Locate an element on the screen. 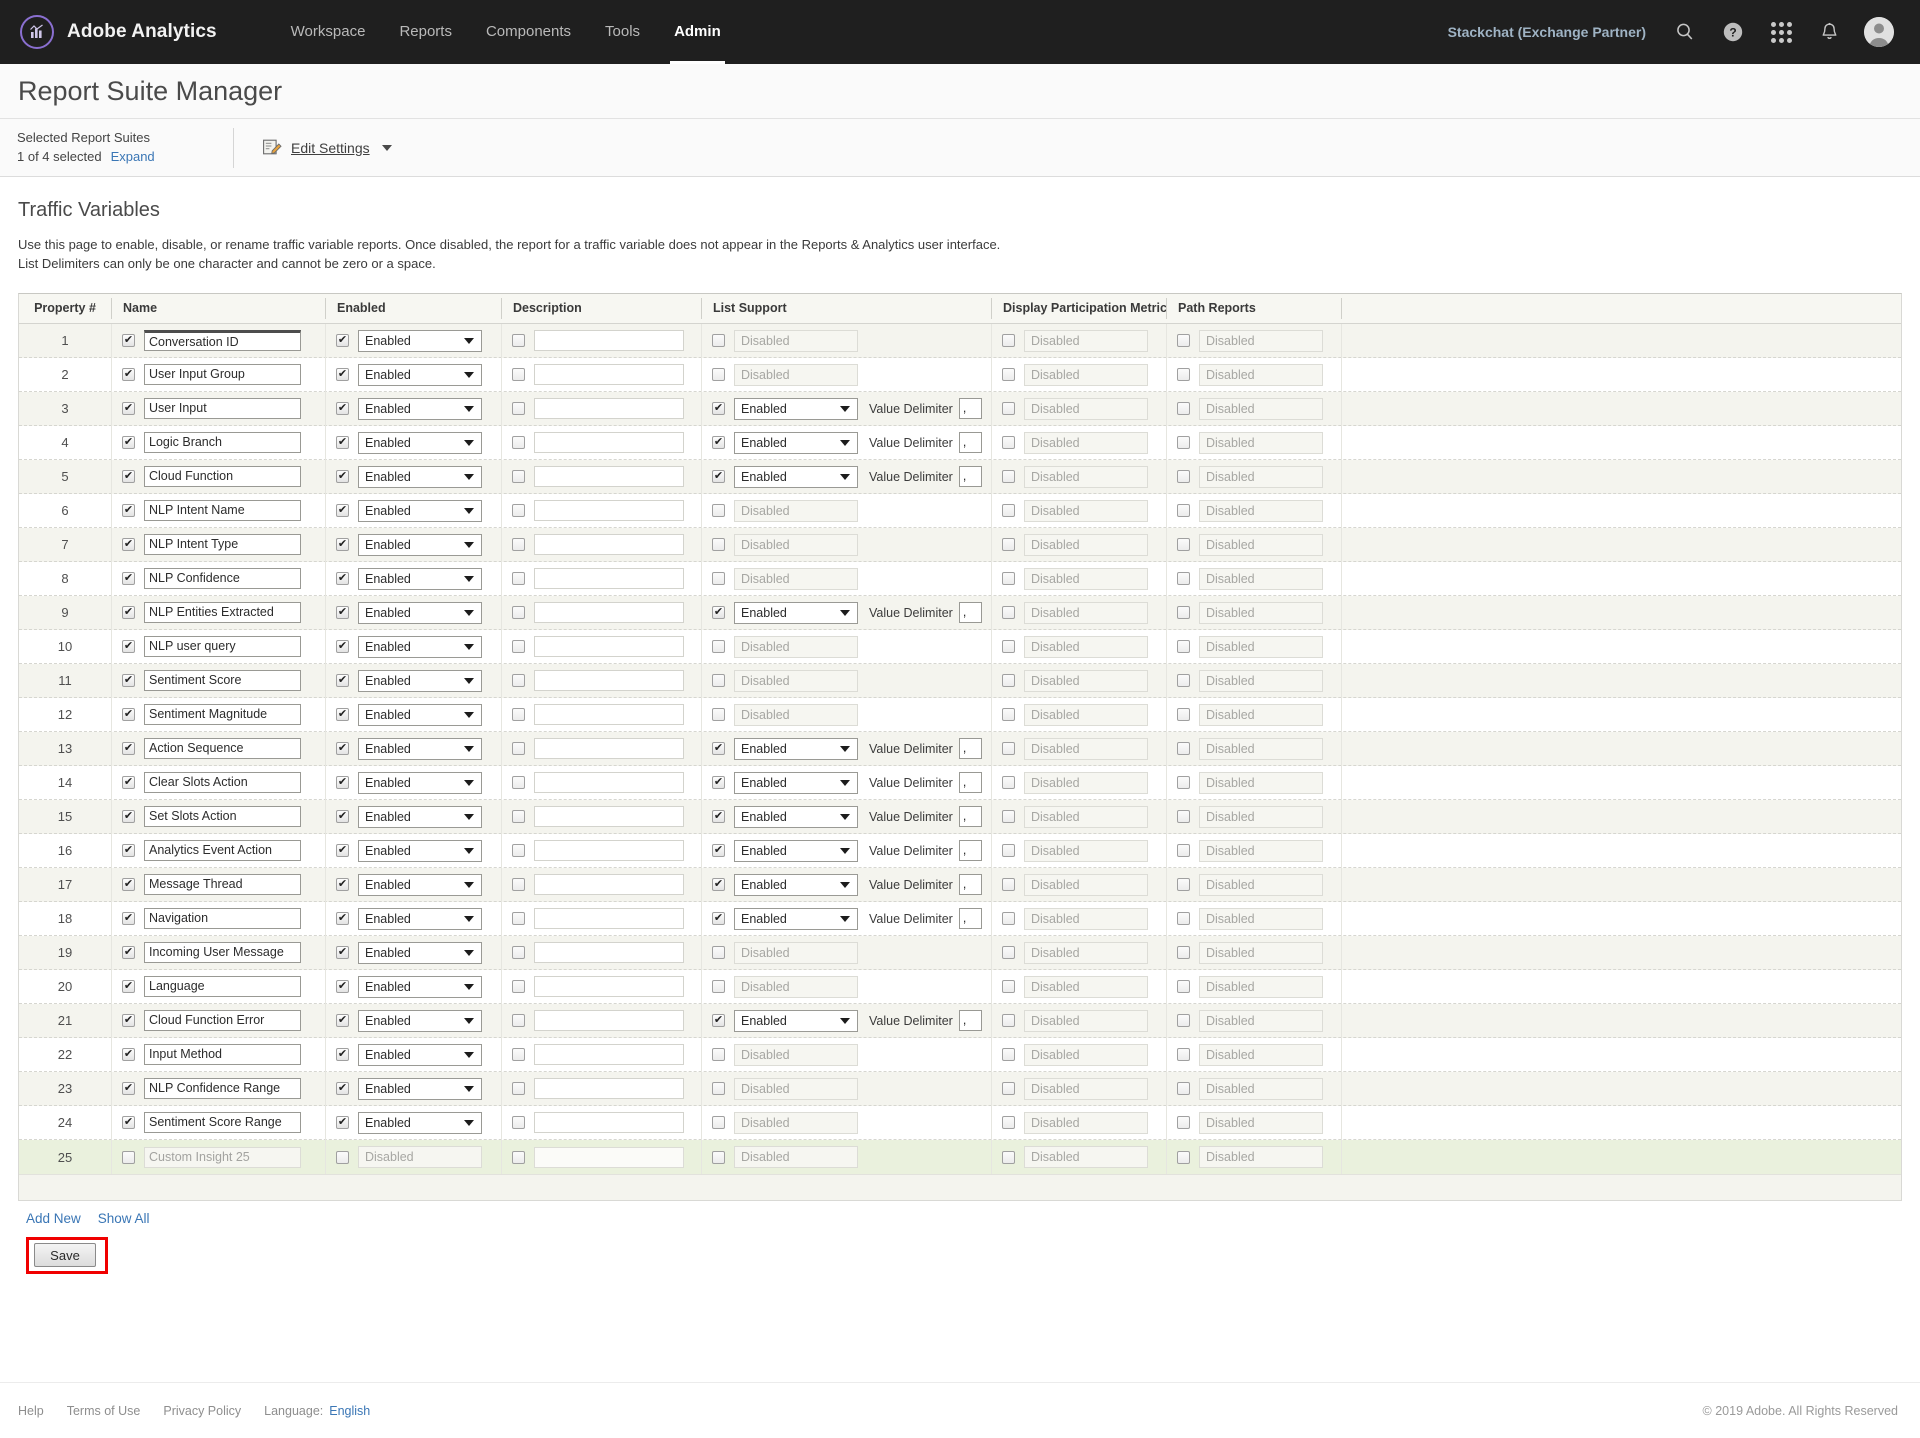  name-input: NLP Confidence is located at coordinates (222, 579).